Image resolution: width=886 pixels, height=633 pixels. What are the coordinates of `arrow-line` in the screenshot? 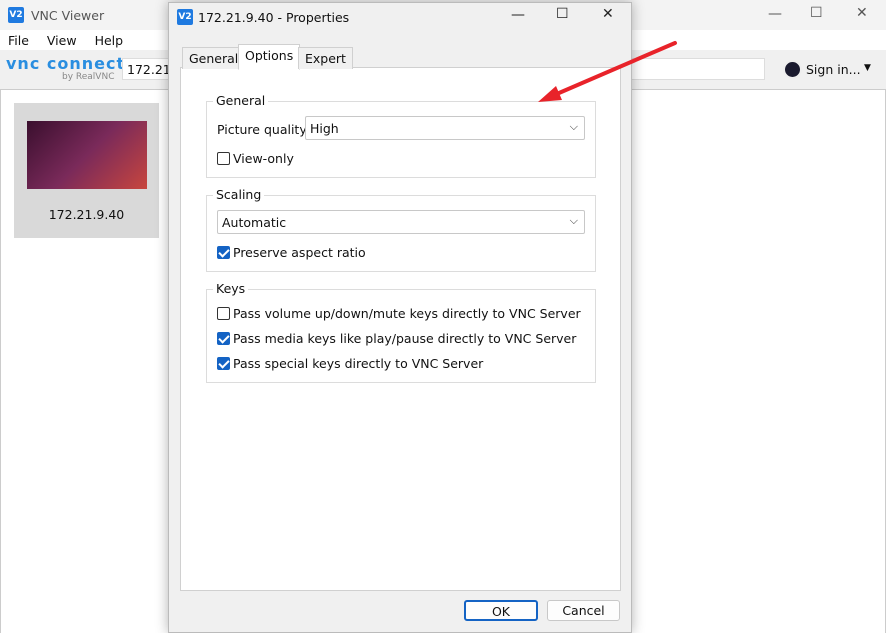 It's located at (613, 69).